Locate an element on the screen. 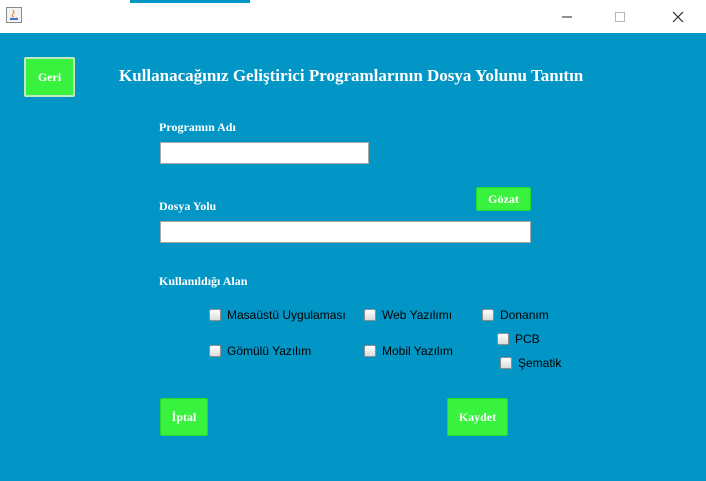 This screenshot has width=706, height=481. minimize-button is located at coordinates (567, 16).